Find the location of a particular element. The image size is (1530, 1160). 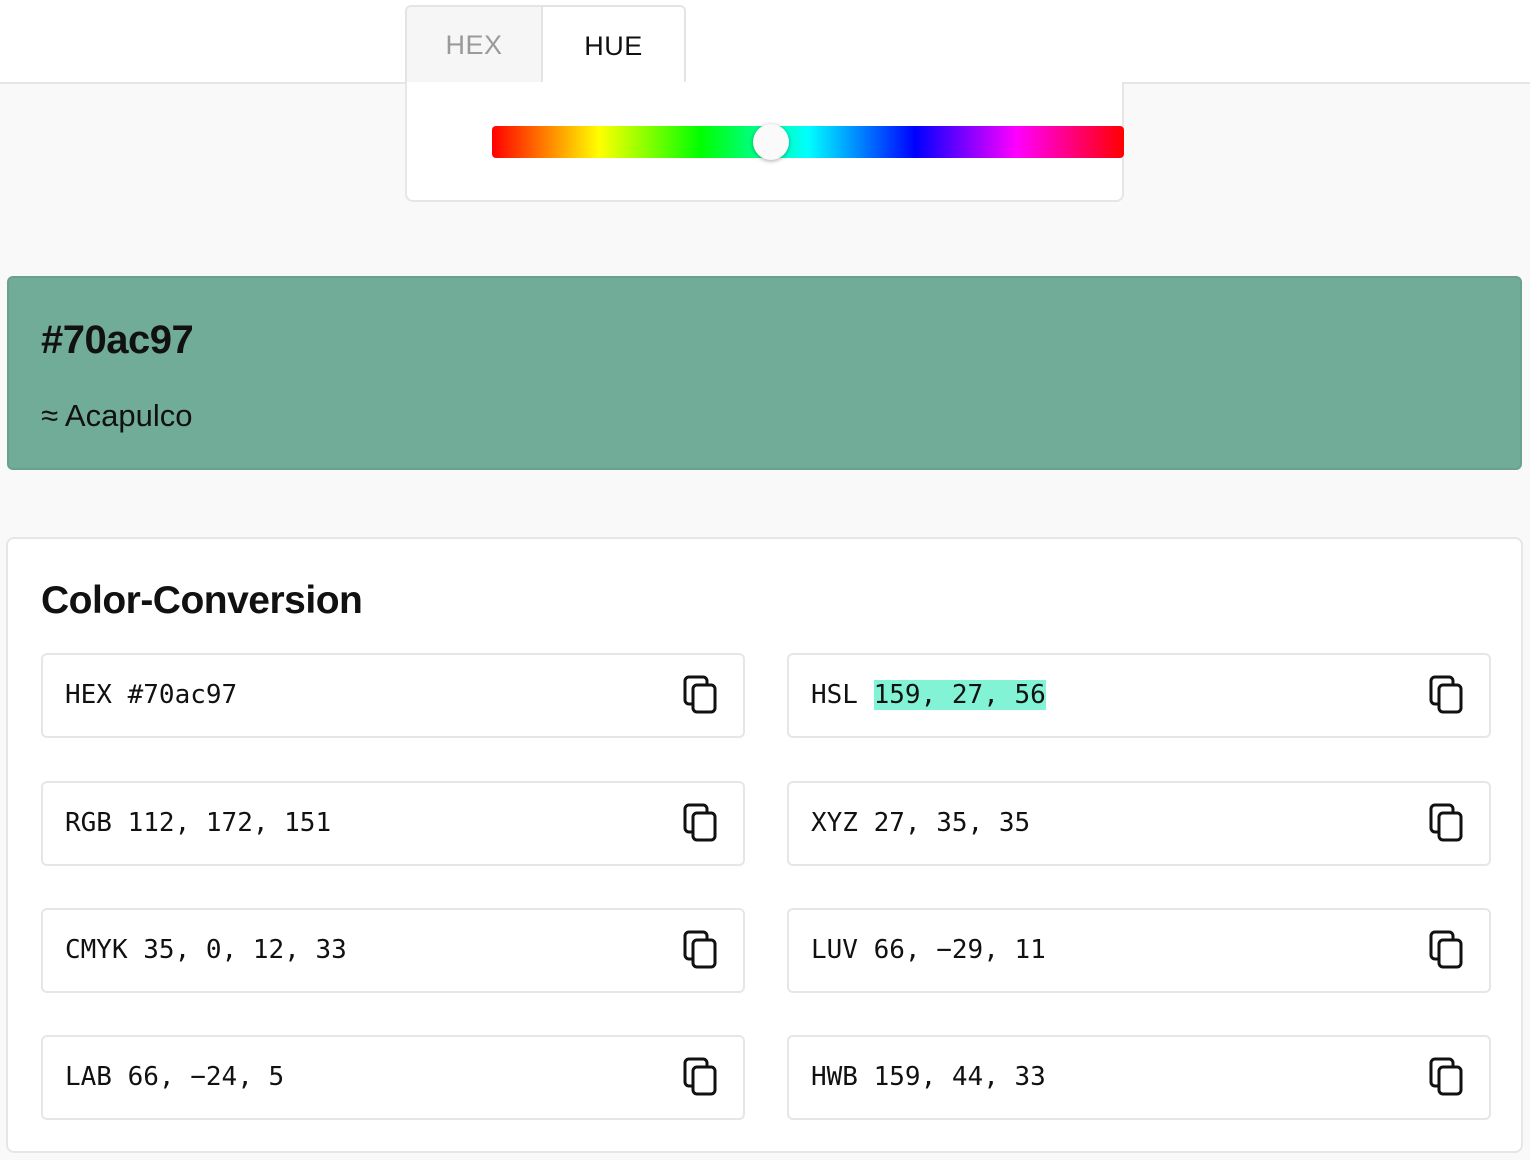

conversion-row-luv: LUV 66, −29, 11 is located at coordinates (1139, 950).